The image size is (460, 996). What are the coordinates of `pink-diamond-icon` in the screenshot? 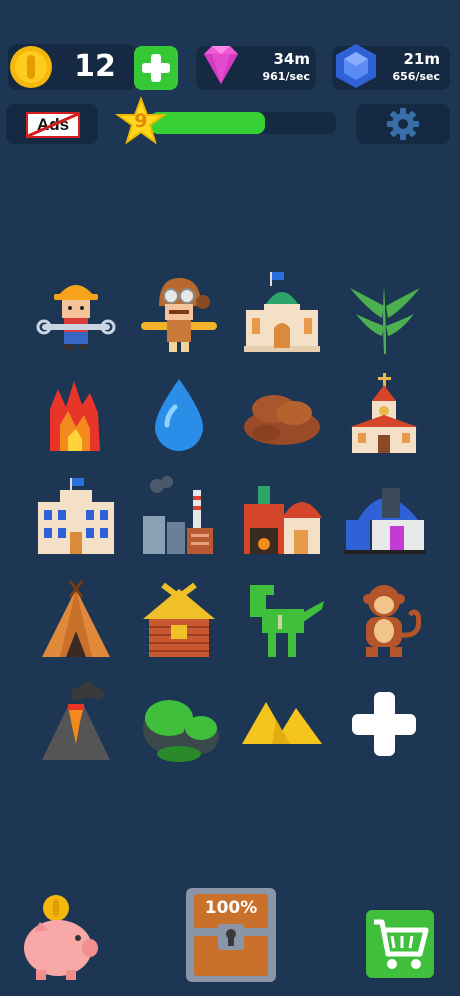 It's located at (221, 66).